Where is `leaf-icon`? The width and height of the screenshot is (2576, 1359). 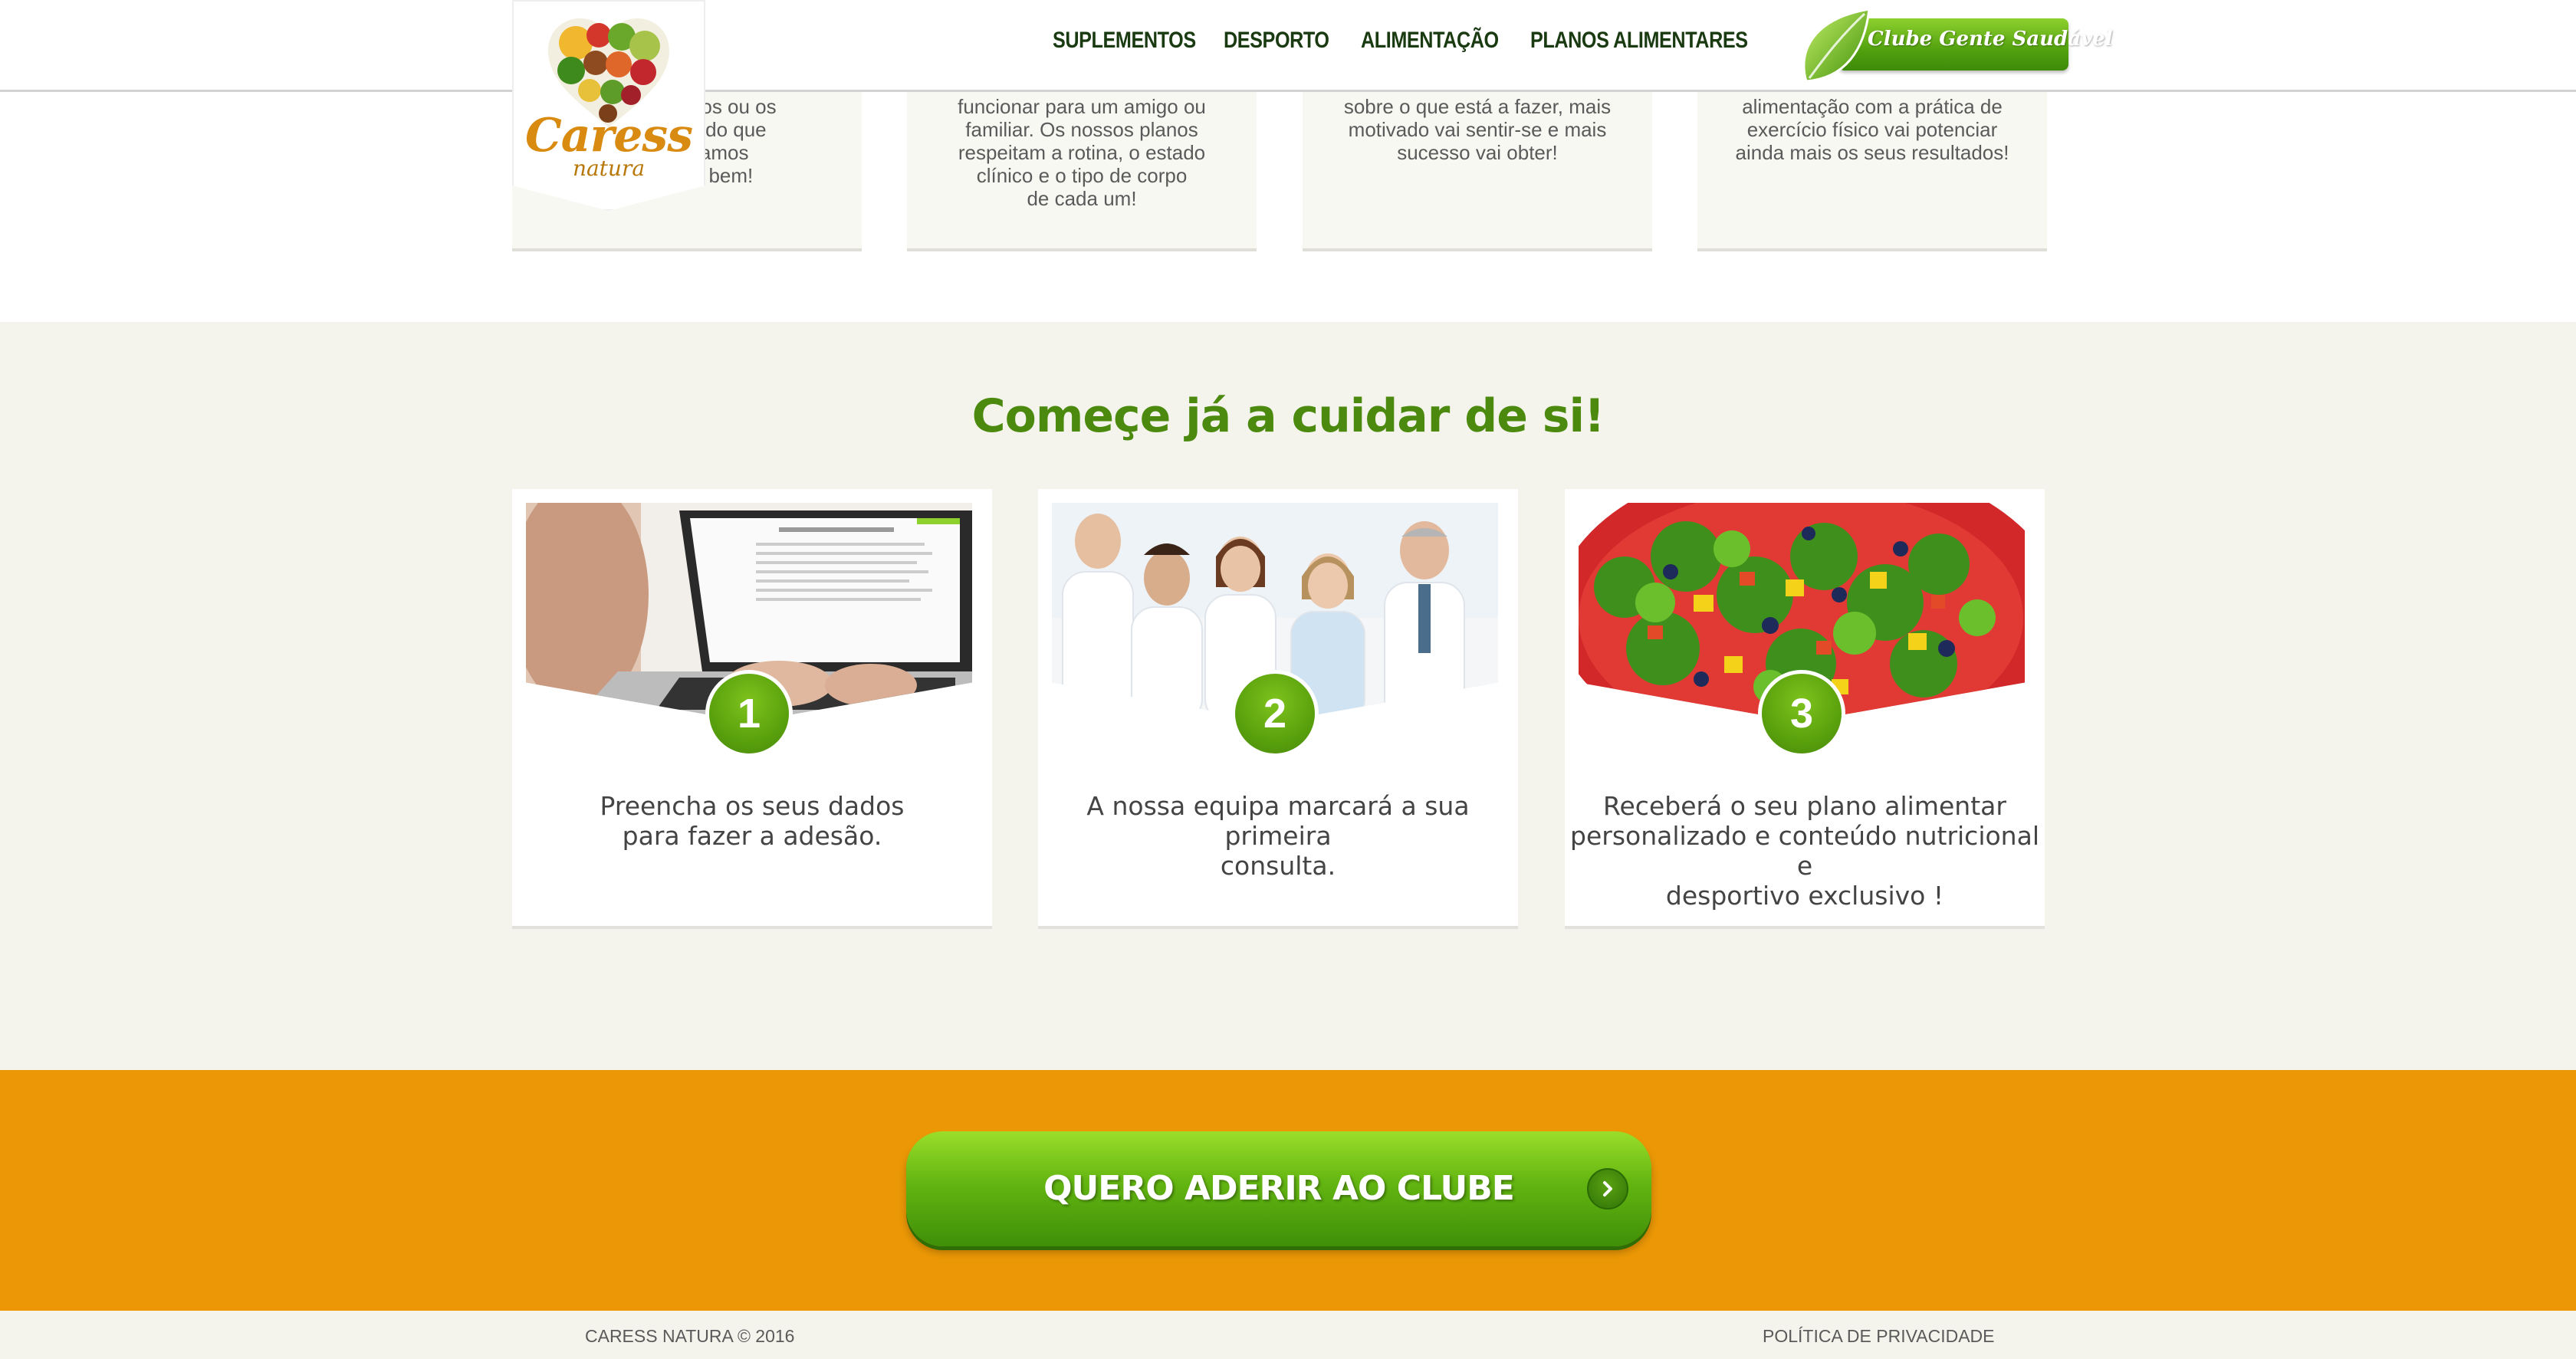 leaf-icon is located at coordinates (1836, 45).